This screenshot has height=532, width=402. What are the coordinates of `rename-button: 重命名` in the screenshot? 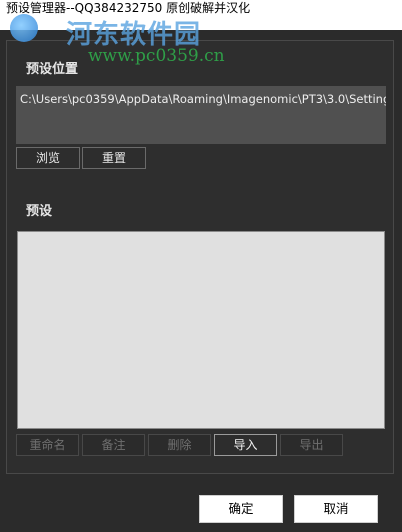 It's located at (47, 445).